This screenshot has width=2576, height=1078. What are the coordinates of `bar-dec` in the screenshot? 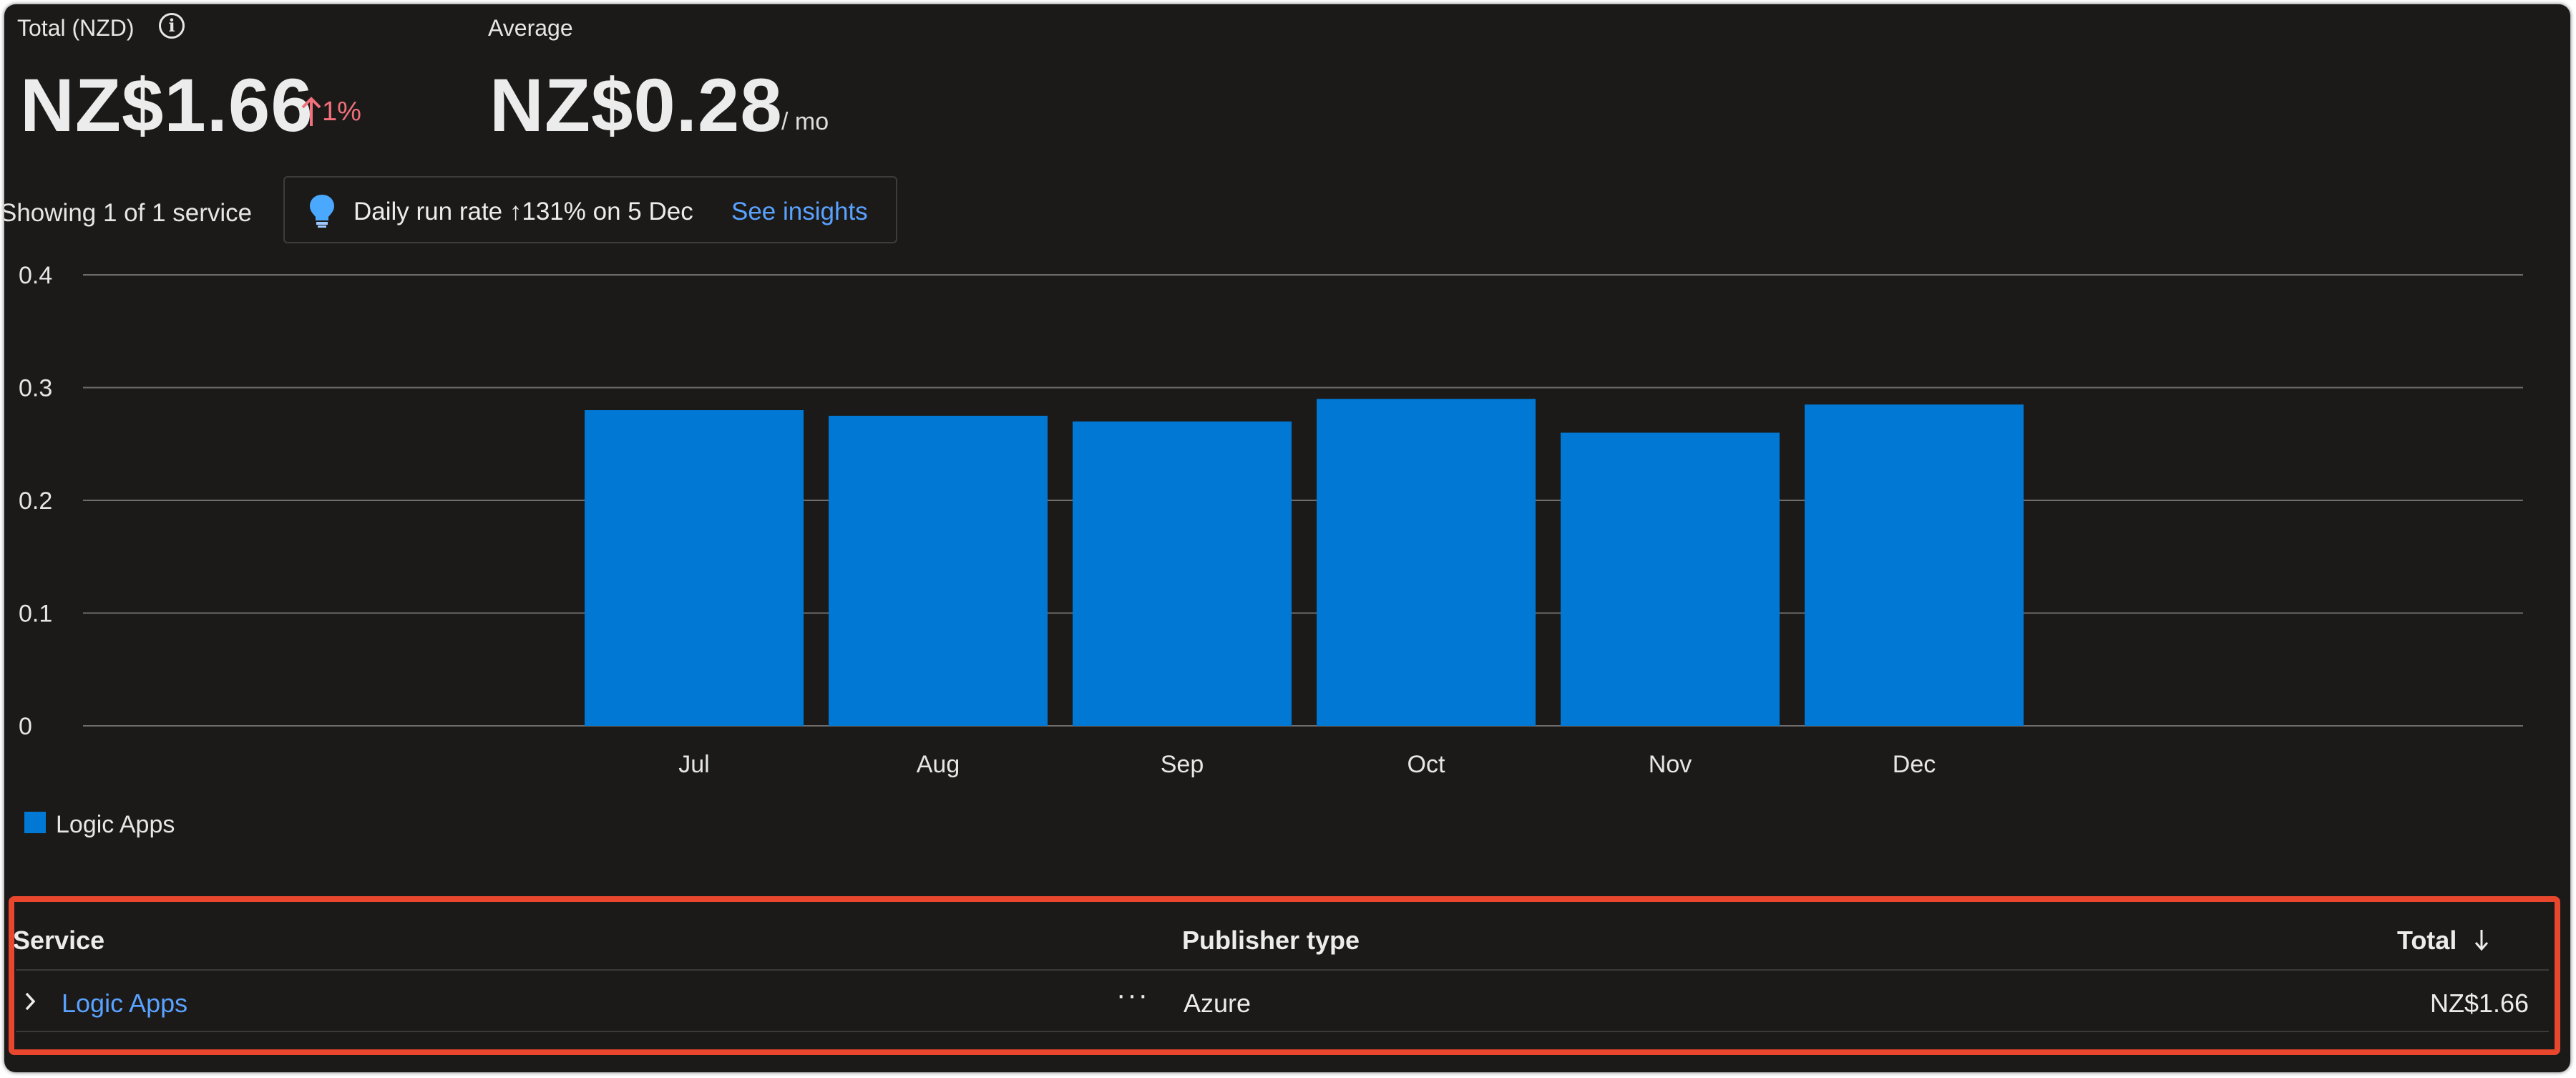 It's located at (1914, 565).